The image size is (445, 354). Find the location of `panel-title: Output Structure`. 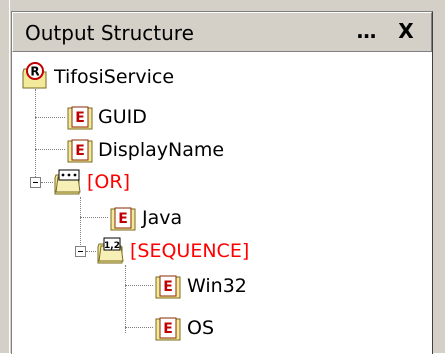

panel-title: Output Structure is located at coordinates (109, 33).